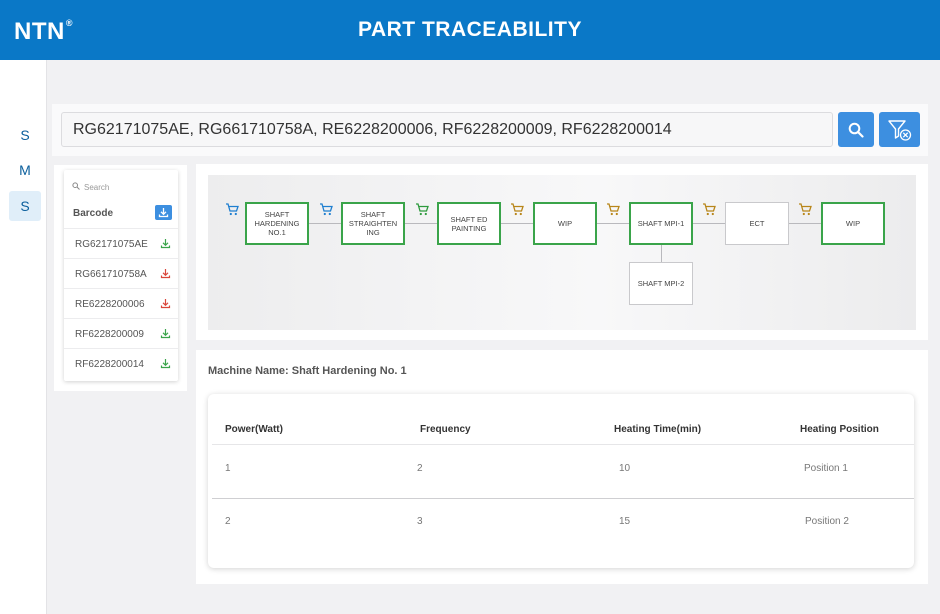  Describe the element at coordinates (121, 333) in the screenshot. I see `barcode-row: RF6228200009` at that location.